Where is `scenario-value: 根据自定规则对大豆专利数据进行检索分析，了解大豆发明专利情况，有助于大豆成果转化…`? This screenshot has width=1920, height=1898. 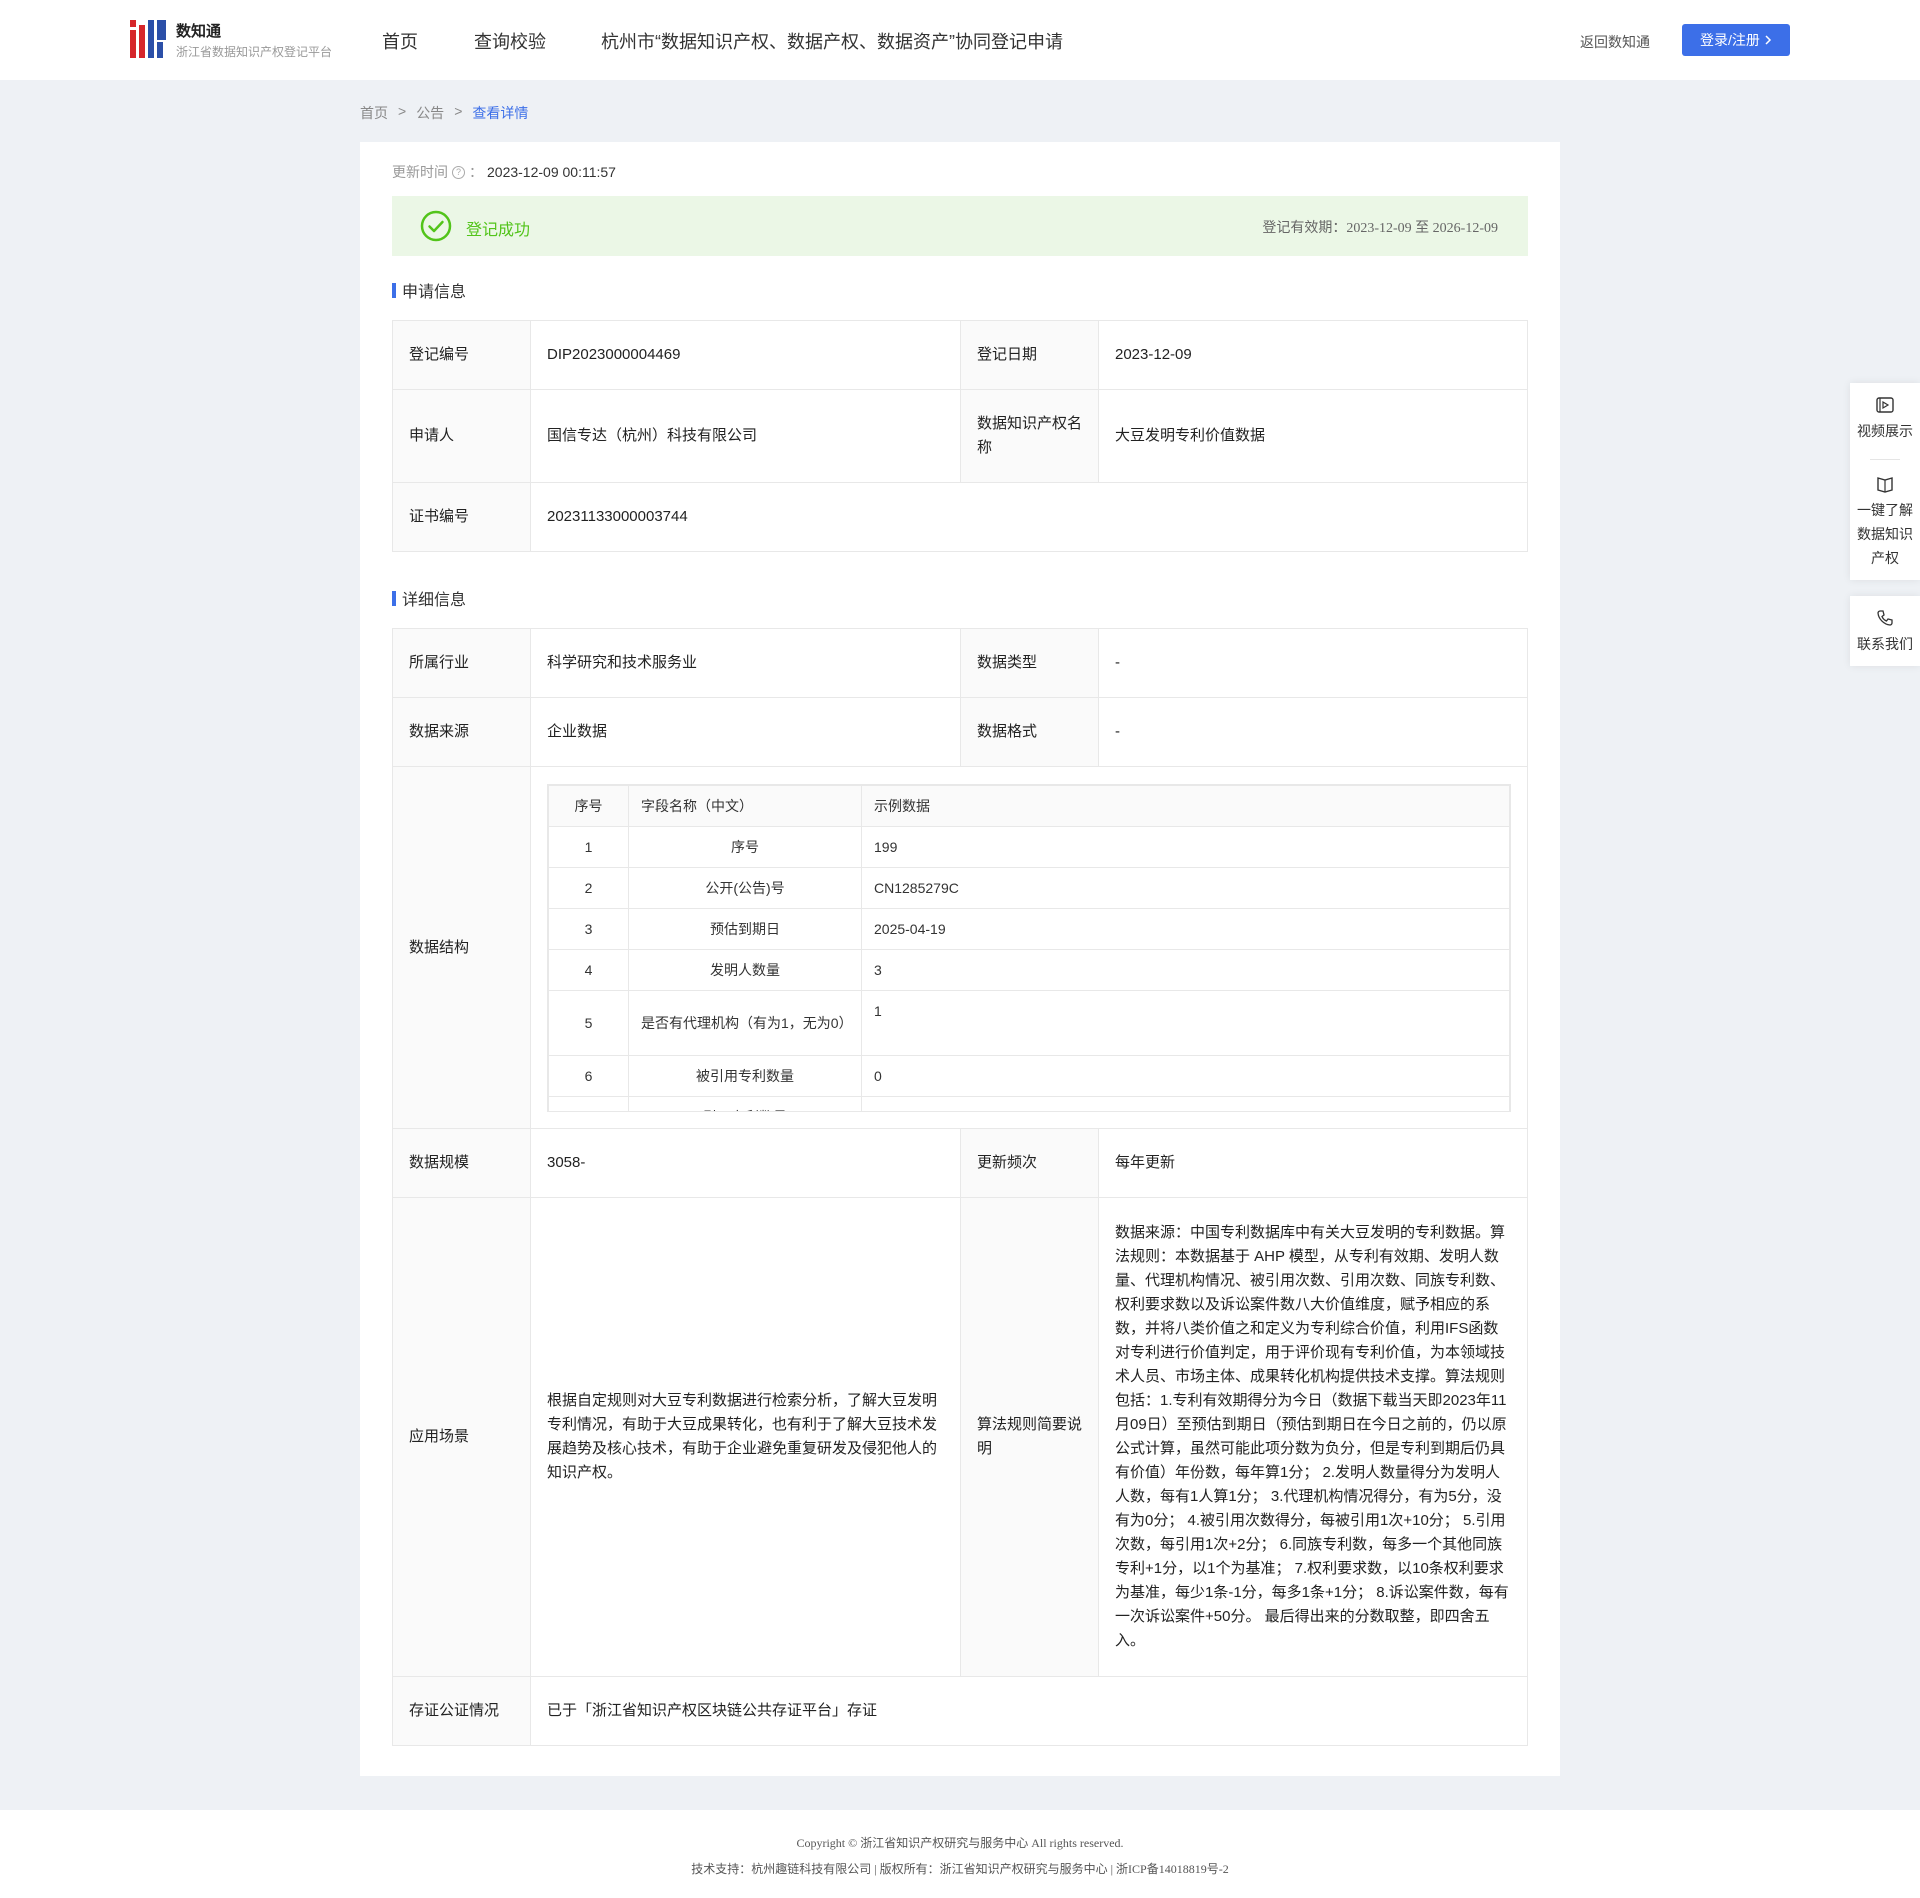 scenario-value: 根据自定规则对大豆专利数据进行检索分析，了解大豆发明专利情况，有助于大豆成果转化… is located at coordinates (745, 1437).